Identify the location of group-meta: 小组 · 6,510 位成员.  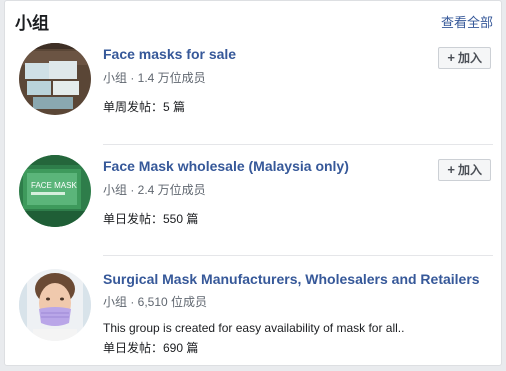
(155, 302).